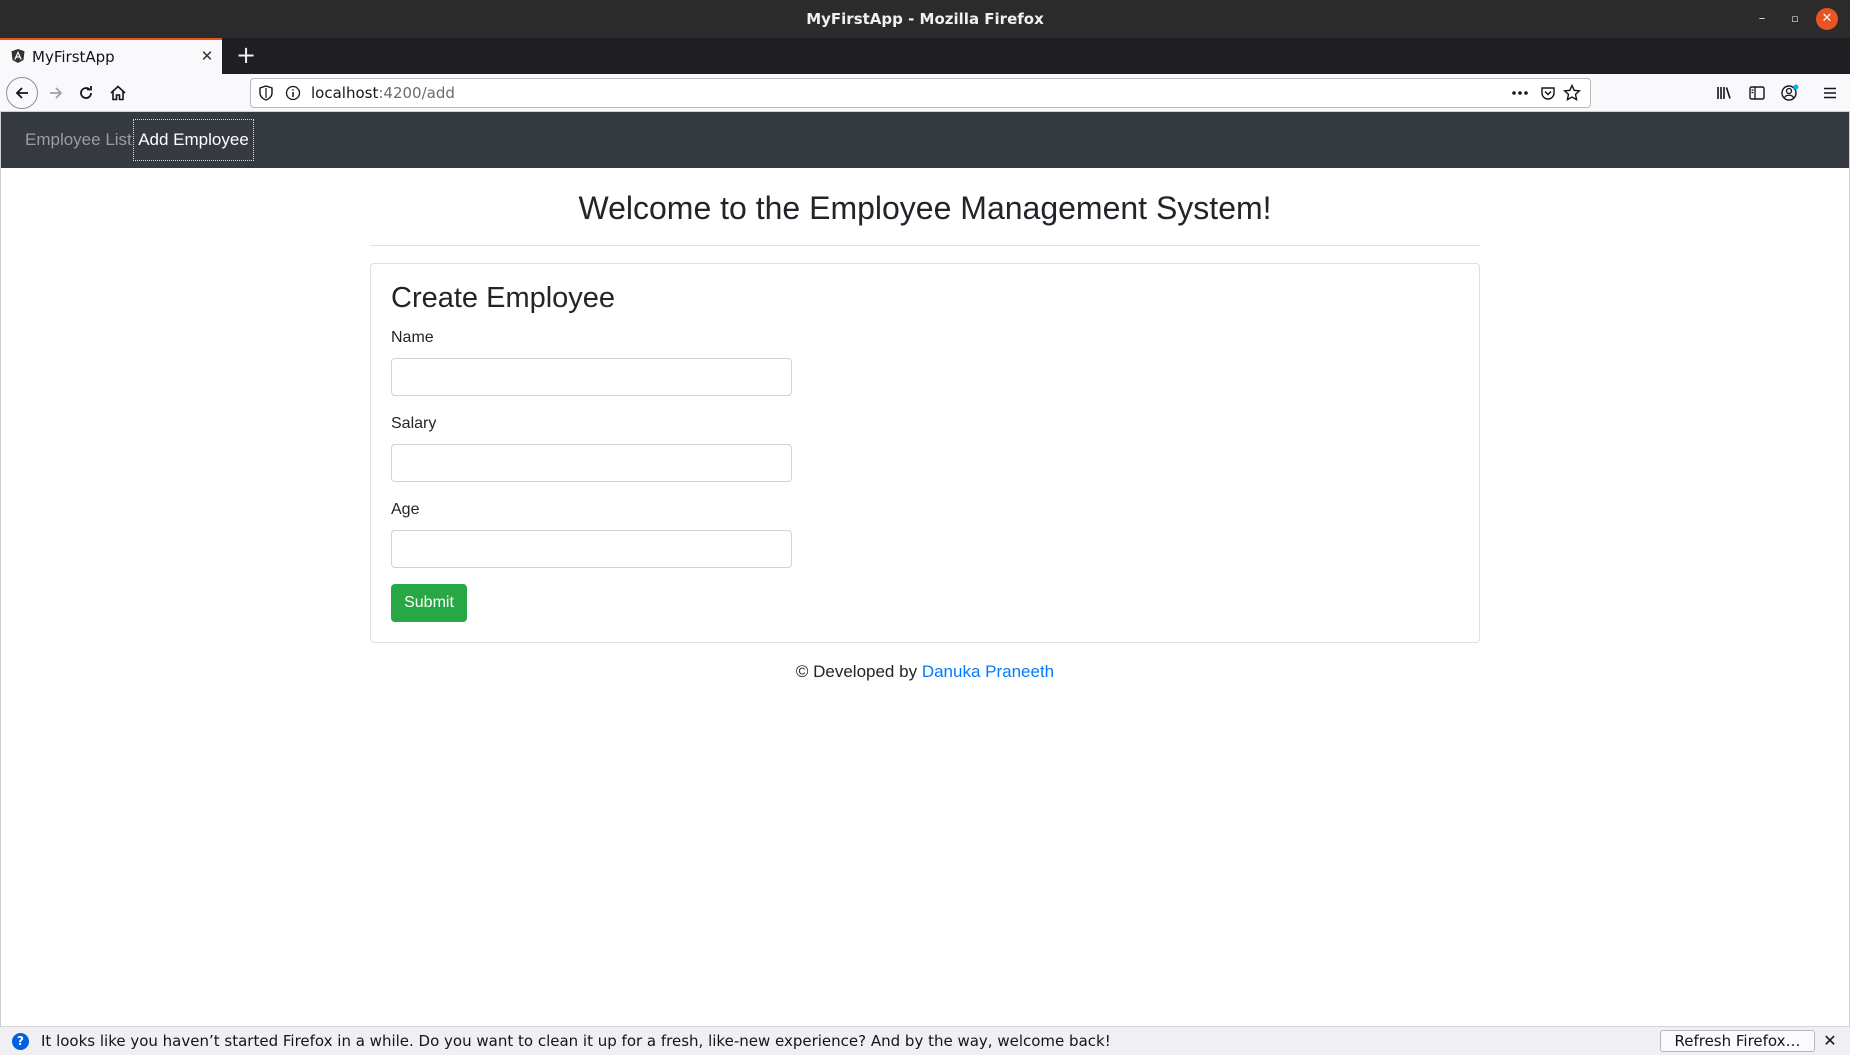 The image size is (1850, 1055). Describe the element at coordinates (1830, 1041) in the screenshot. I see `close-notification-icon: ✕` at that location.